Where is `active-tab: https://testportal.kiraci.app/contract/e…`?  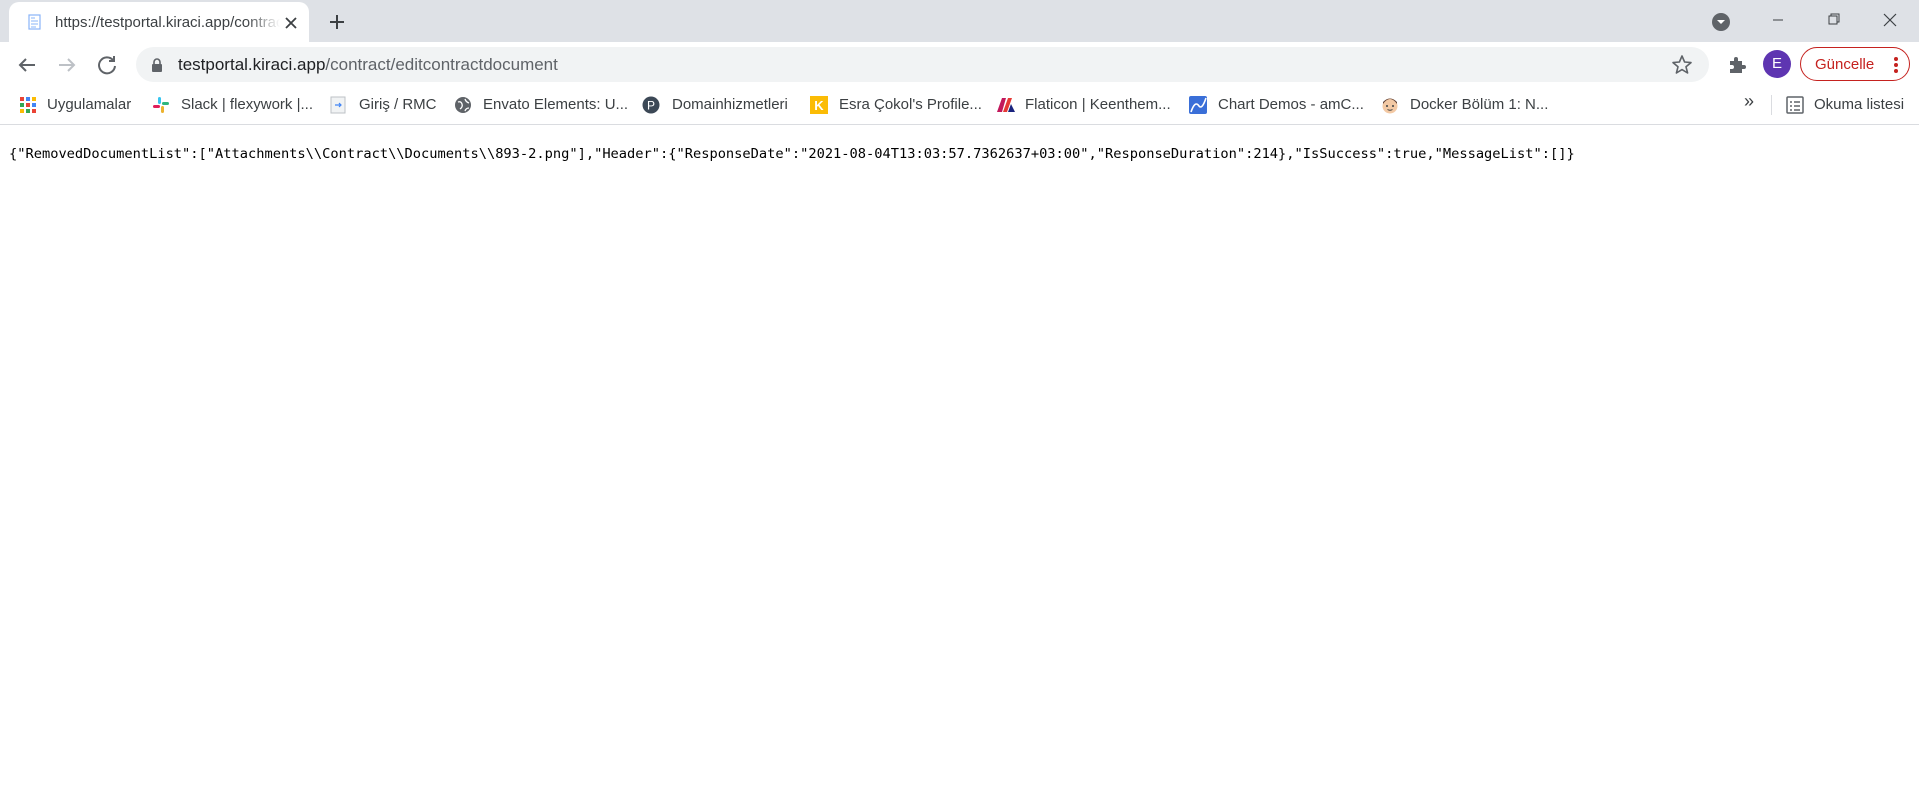 active-tab: https://testportal.kiraci.app/contract/e… is located at coordinates (159, 22).